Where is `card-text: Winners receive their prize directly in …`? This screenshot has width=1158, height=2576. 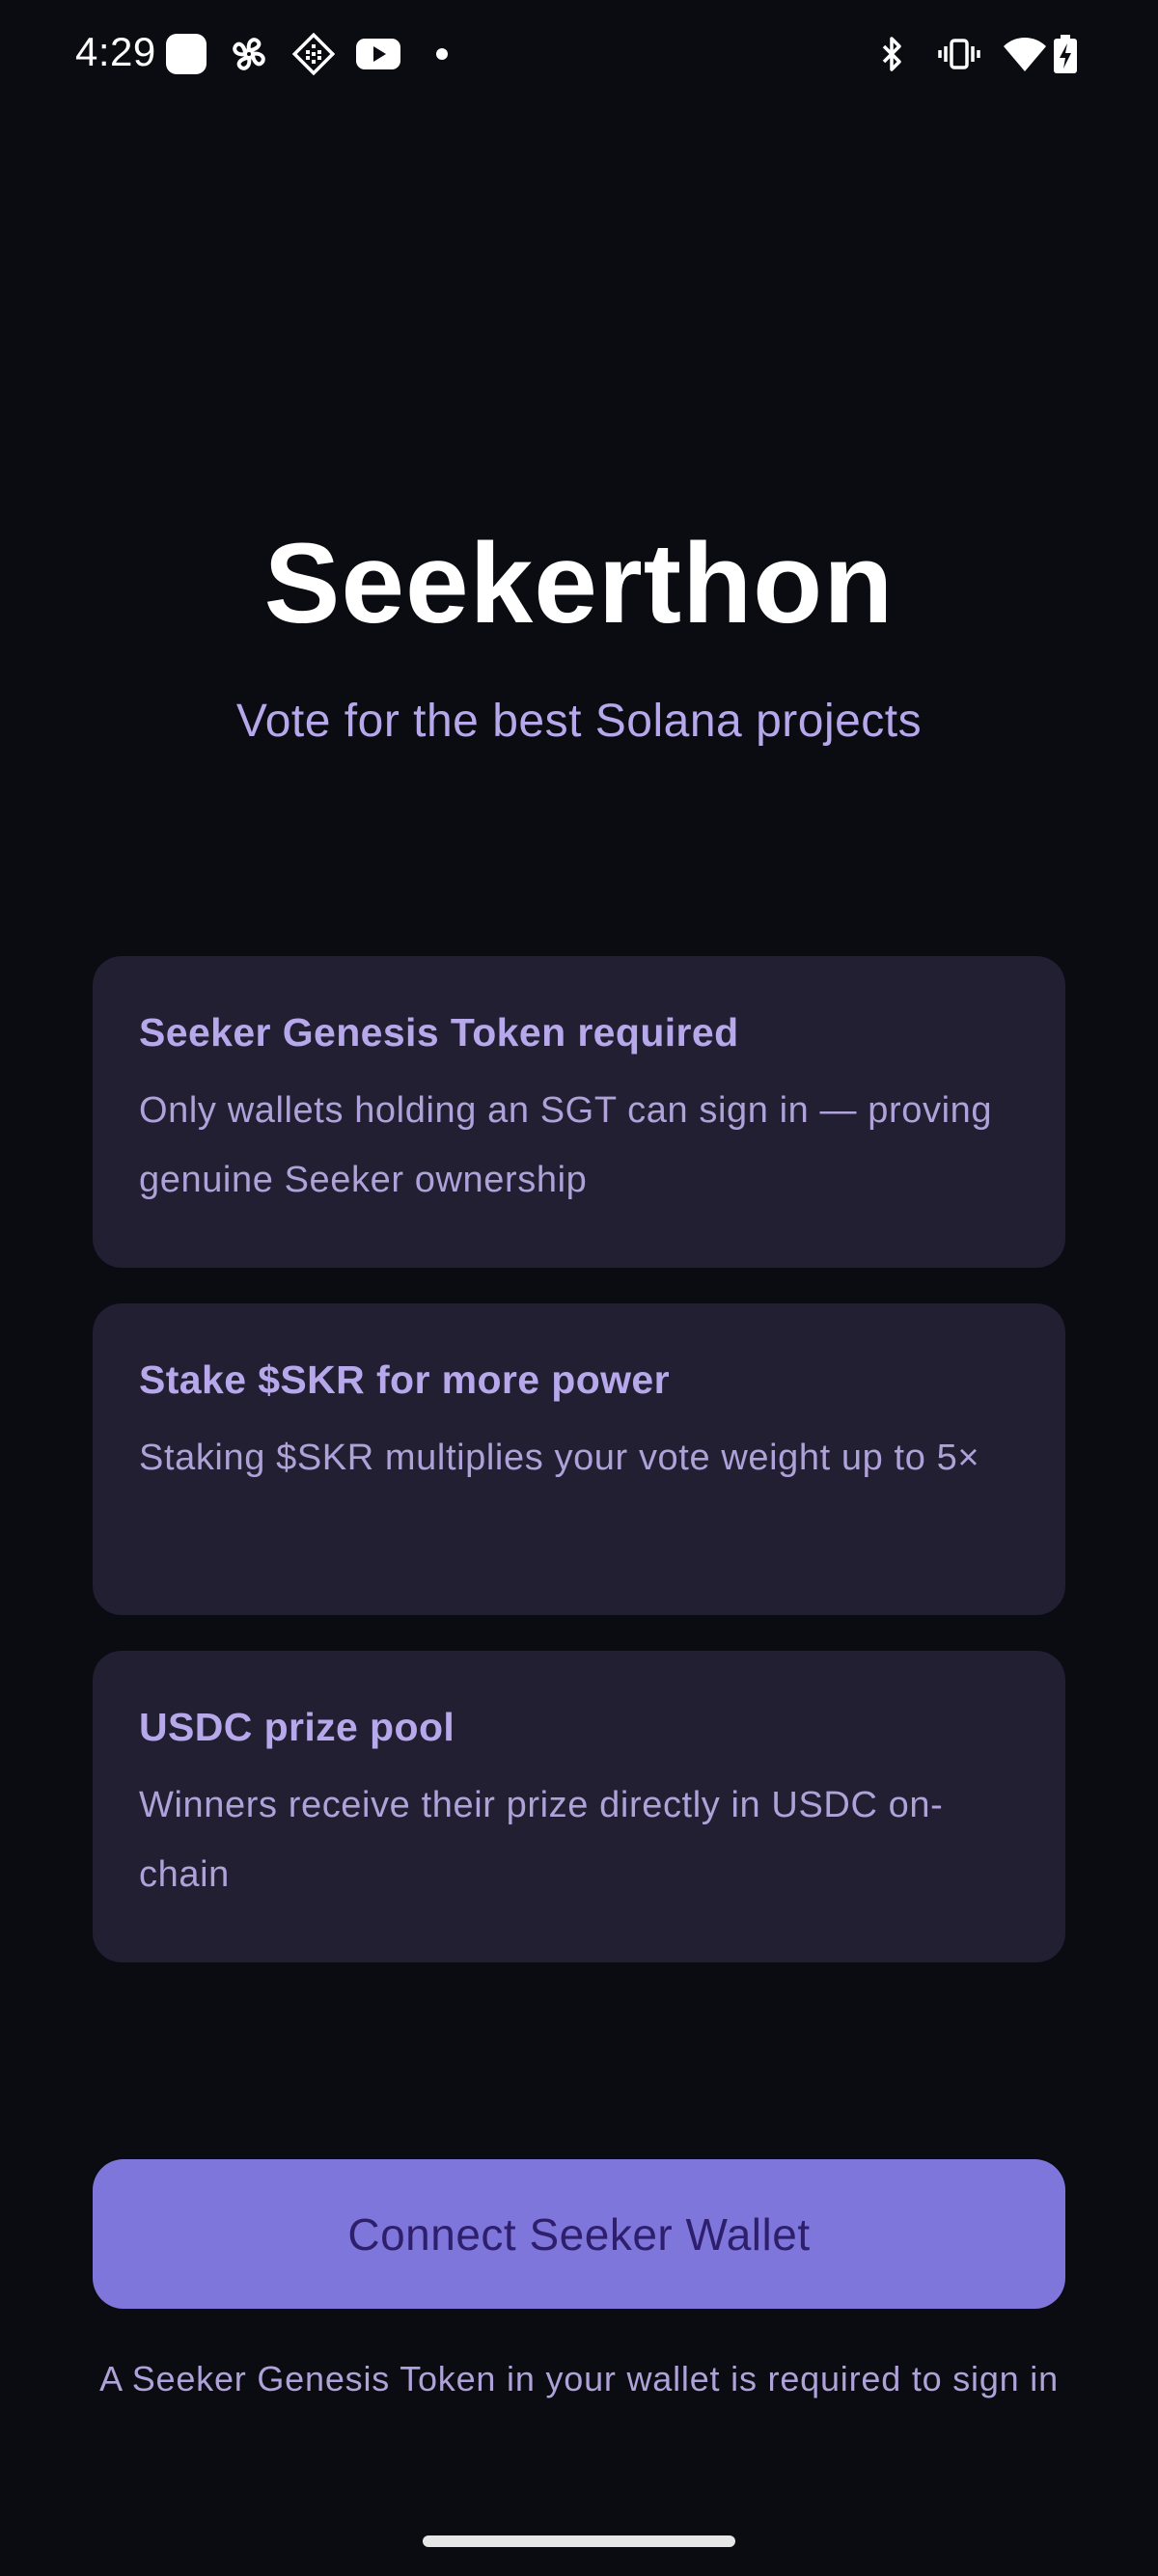 card-text: Winners receive their prize directly in … is located at coordinates (541, 1840).